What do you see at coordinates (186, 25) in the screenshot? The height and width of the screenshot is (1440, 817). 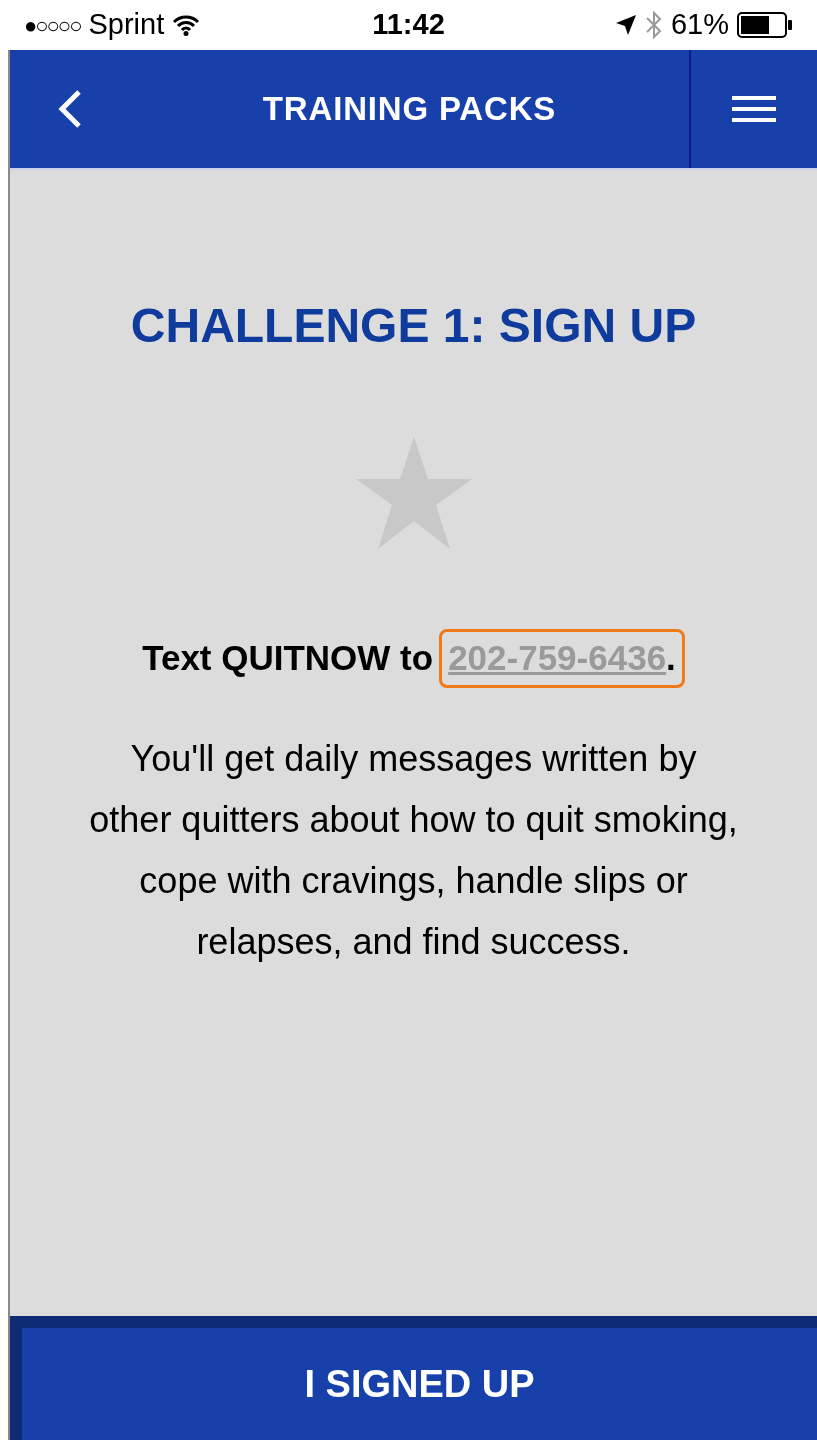 I see `wifi-icon` at bounding box center [186, 25].